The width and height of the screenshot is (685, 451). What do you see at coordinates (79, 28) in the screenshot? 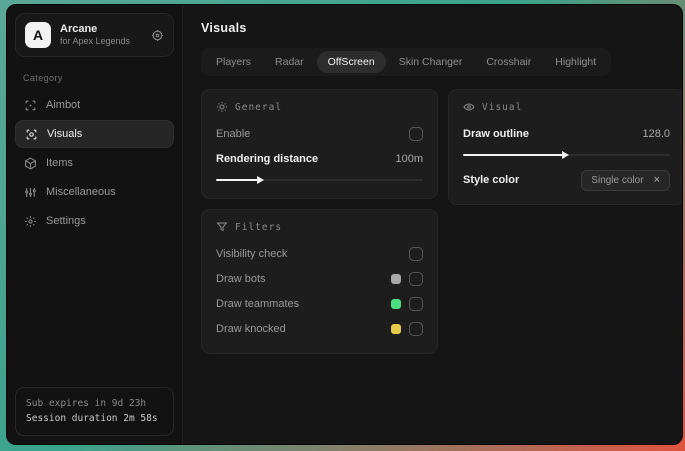
I see `app-title: Arcane` at bounding box center [79, 28].